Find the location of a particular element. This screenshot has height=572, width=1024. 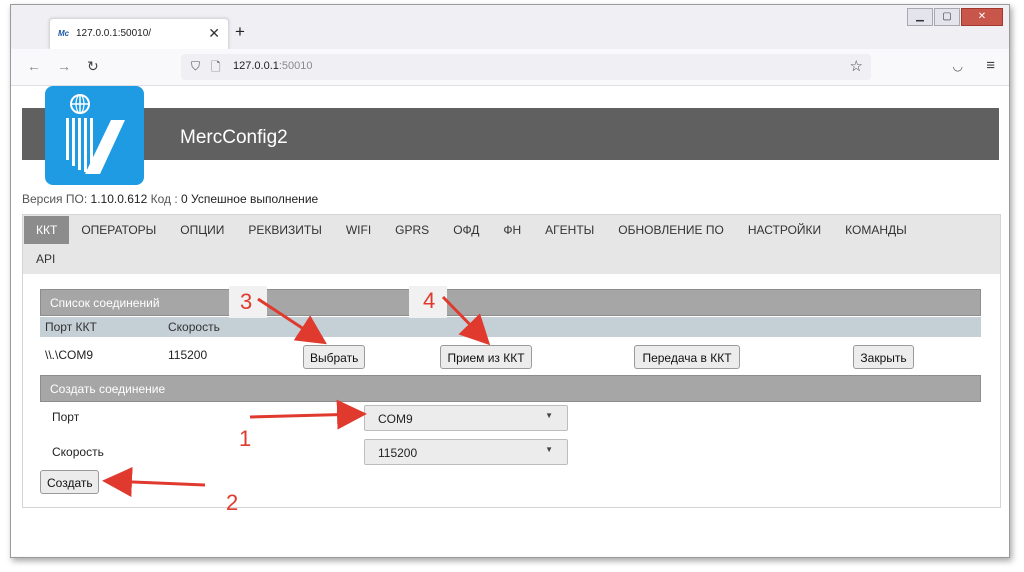

browser-toolbar: ← → ↻ ⛉ 🗋 127.0.0.1:50010 ☆ ◡ ≡ is located at coordinates (510, 67).